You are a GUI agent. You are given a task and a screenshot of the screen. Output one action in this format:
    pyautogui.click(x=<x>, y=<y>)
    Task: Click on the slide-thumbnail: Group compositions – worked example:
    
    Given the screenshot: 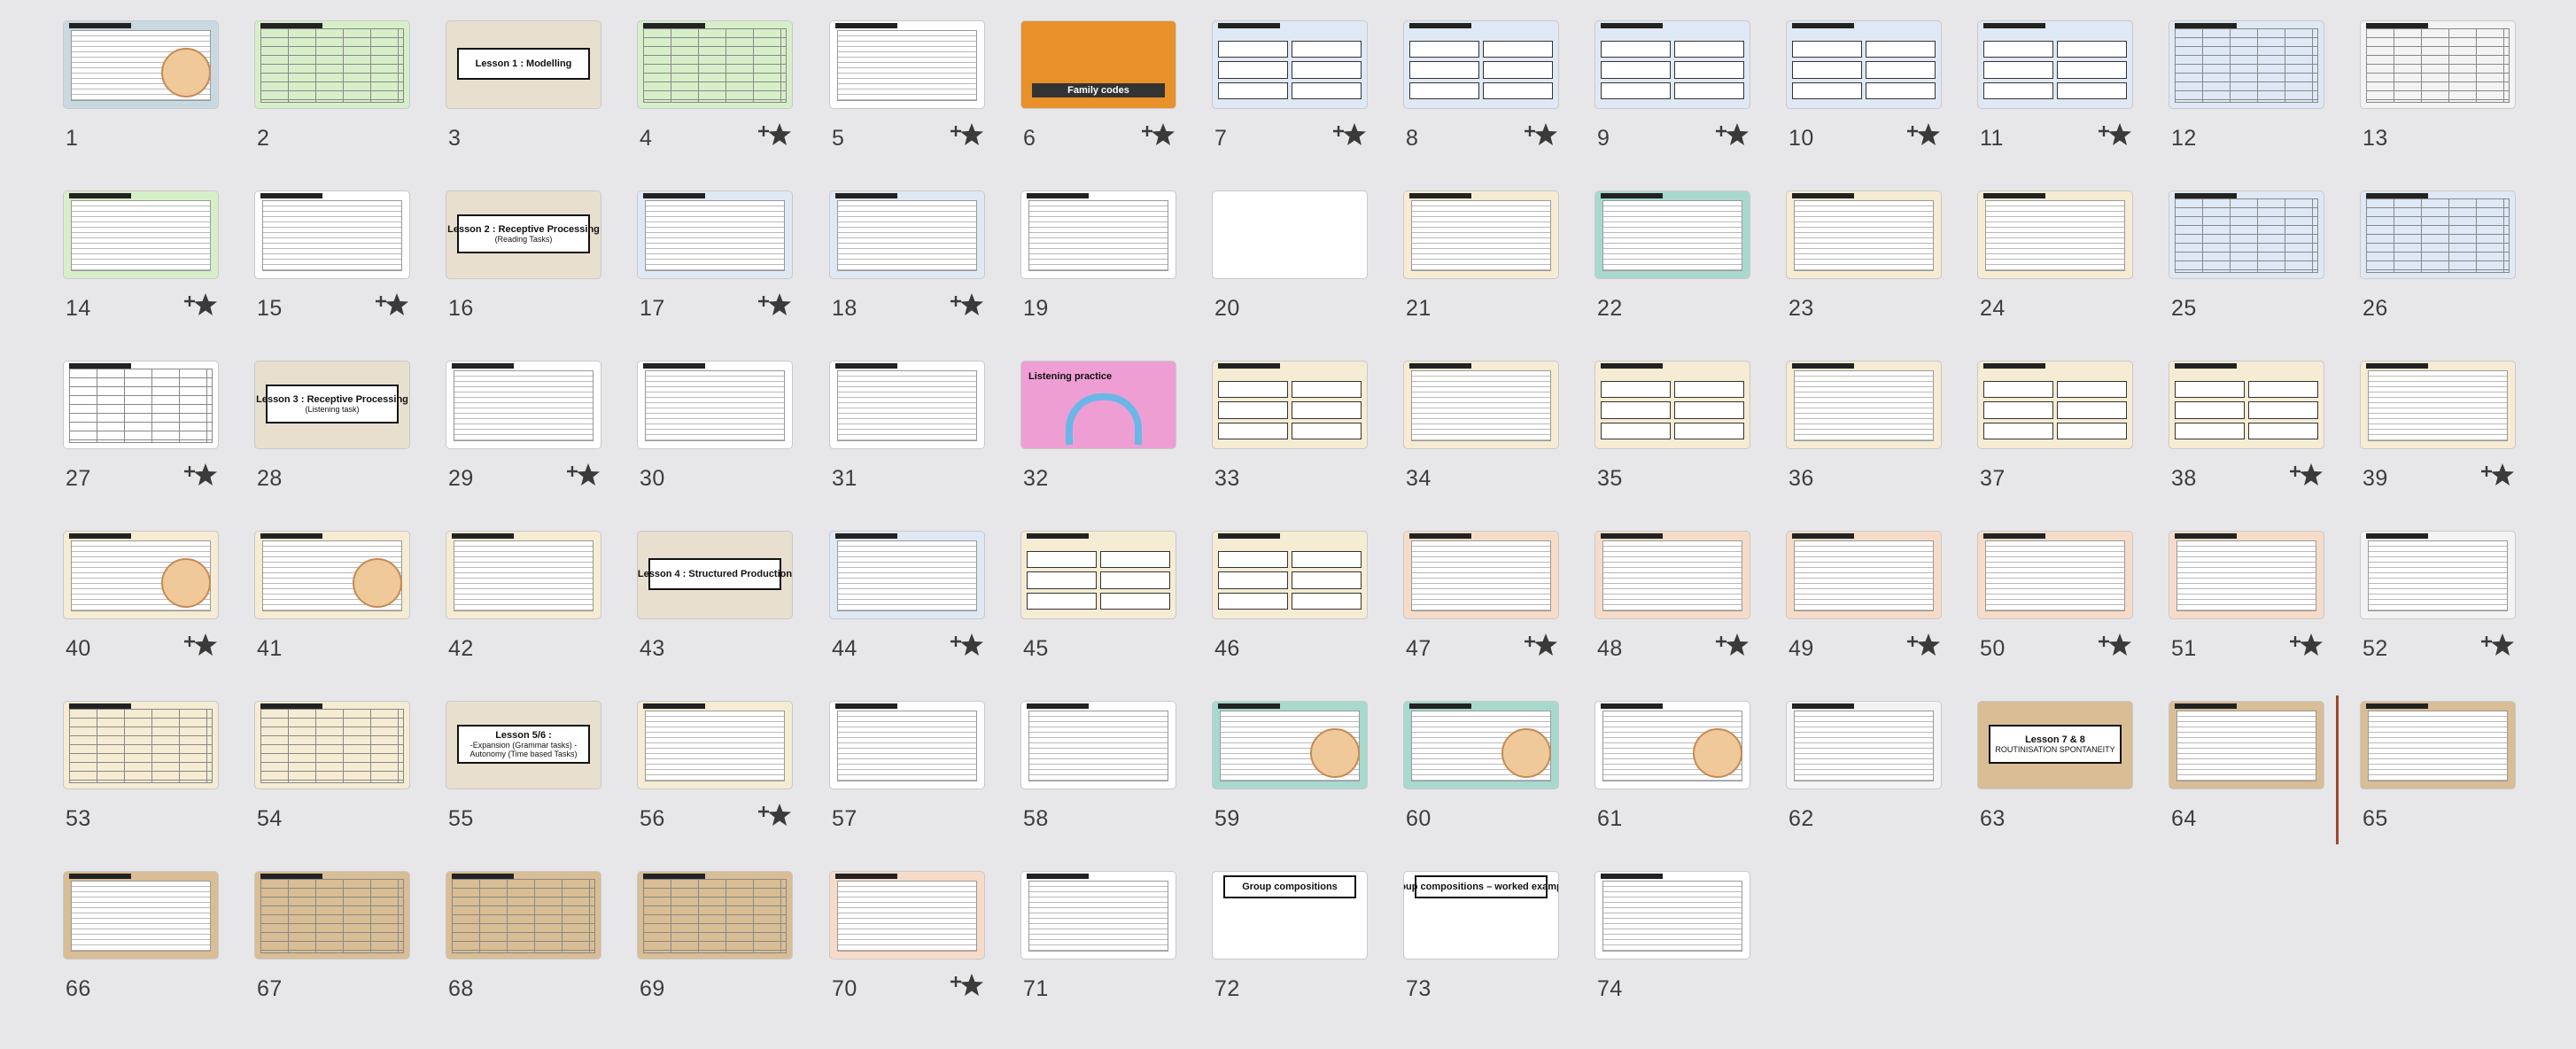 What is the action you would take?
    pyautogui.click(x=1481, y=915)
    